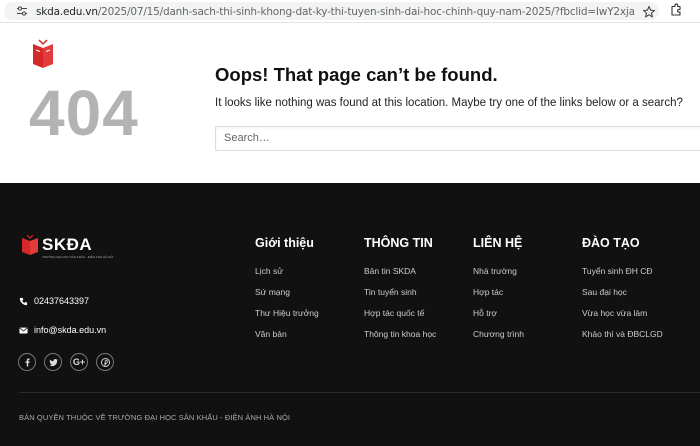 This screenshot has width=700, height=446. What do you see at coordinates (22, 11) in the screenshot?
I see `site-settings-icon` at bounding box center [22, 11].